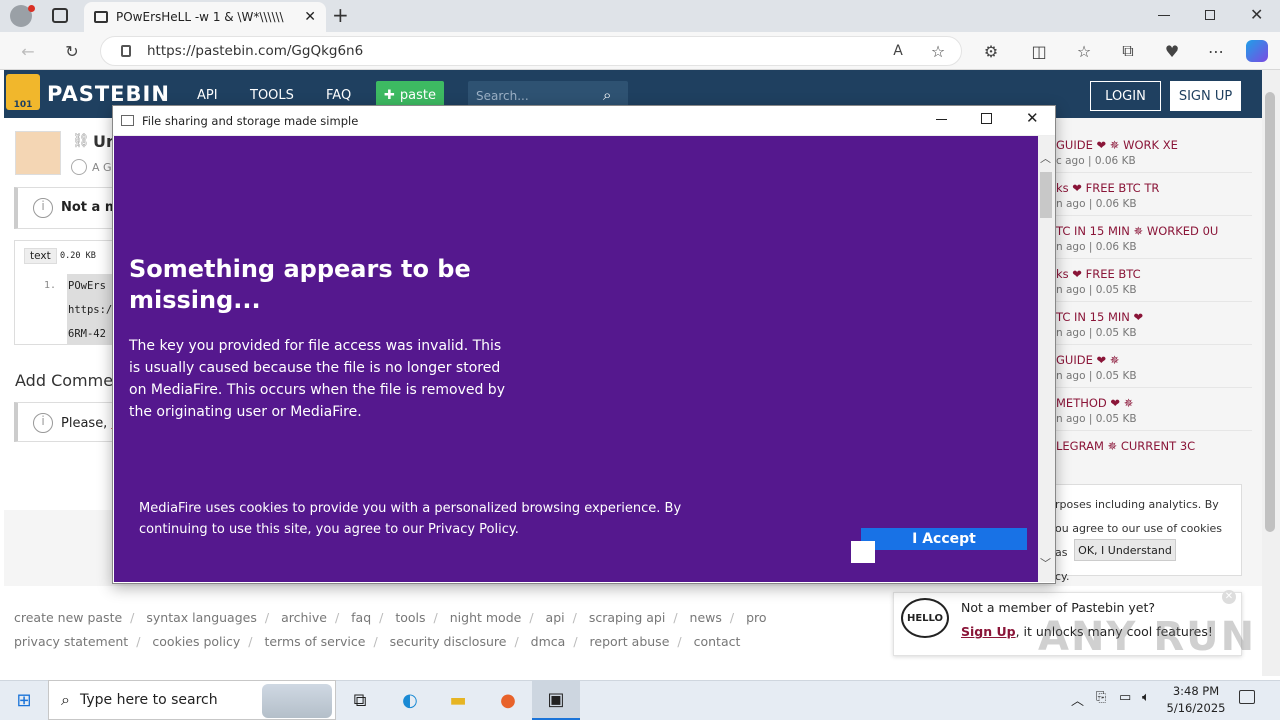 The width and height of the screenshot is (1280, 720). I want to click on favorite-star-icon: ☆, so click(938, 51).